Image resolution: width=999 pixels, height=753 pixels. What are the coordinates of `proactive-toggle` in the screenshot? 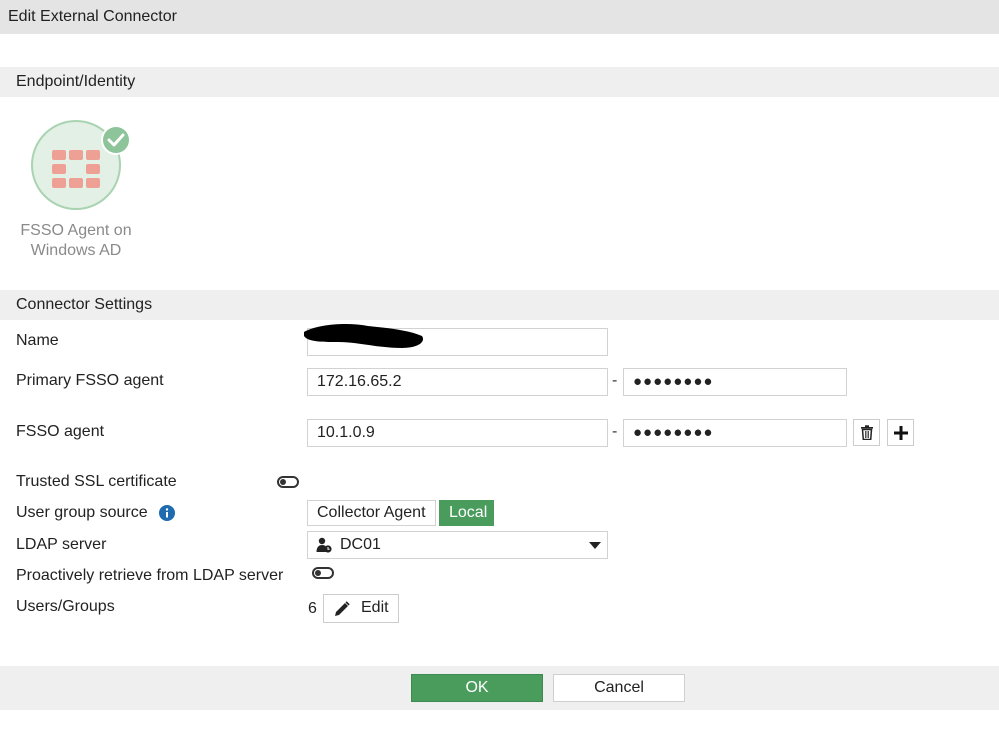 It's located at (323, 573).